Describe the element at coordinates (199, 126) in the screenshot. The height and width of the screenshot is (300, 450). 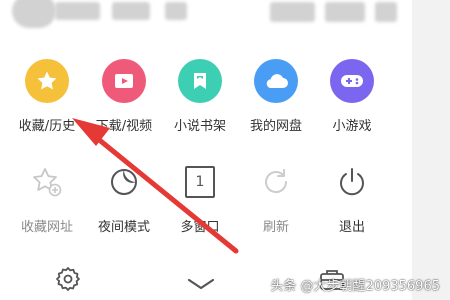
I see `menu-item-label: 小说书架` at that location.